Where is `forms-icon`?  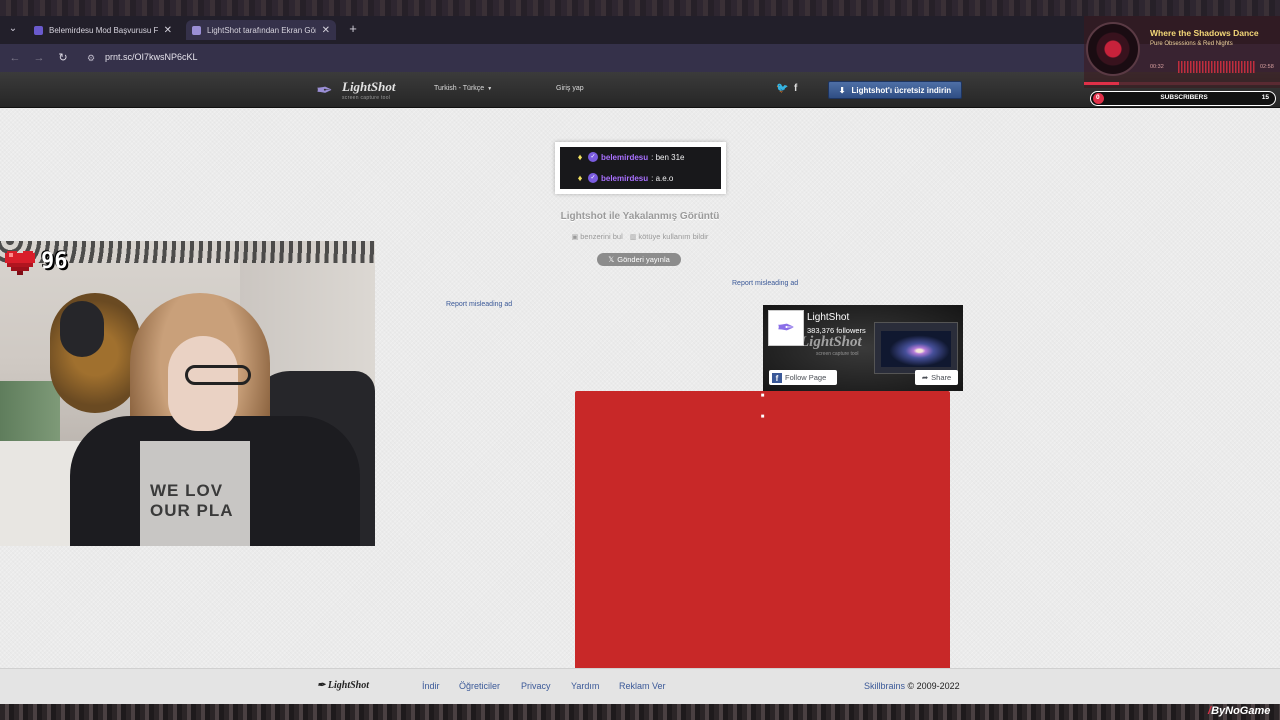
forms-icon is located at coordinates (38, 30).